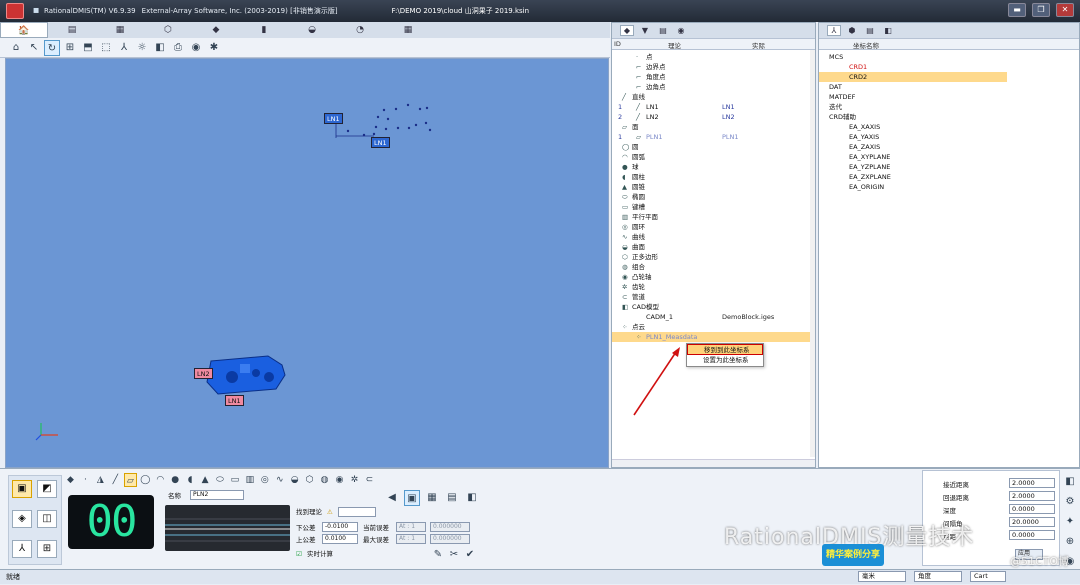 This screenshot has height=585, width=1080. Describe the element at coordinates (130, 480) in the screenshot. I see `feature-plane-icon: ▱` at that location.